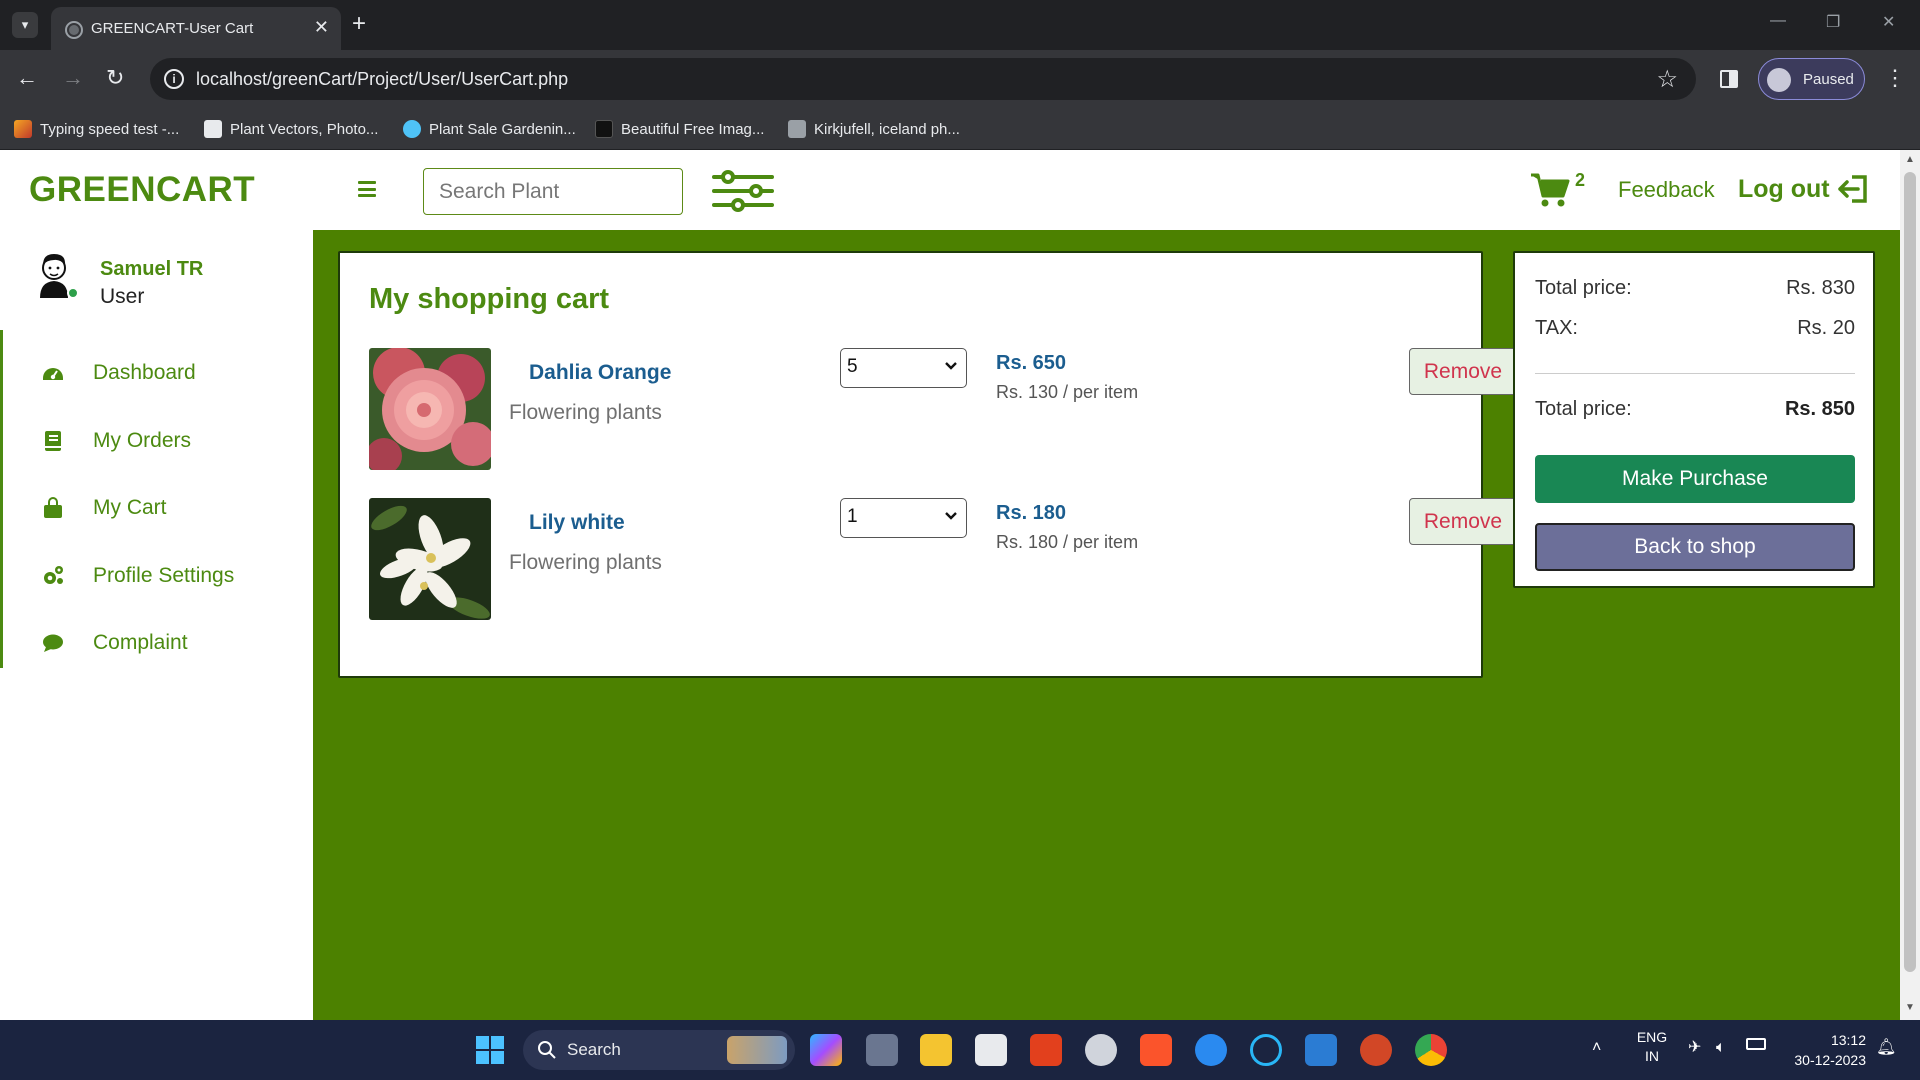  What do you see at coordinates (1779, 80) in the screenshot?
I see `profile-avatar` at bounding box center [1779, 80].